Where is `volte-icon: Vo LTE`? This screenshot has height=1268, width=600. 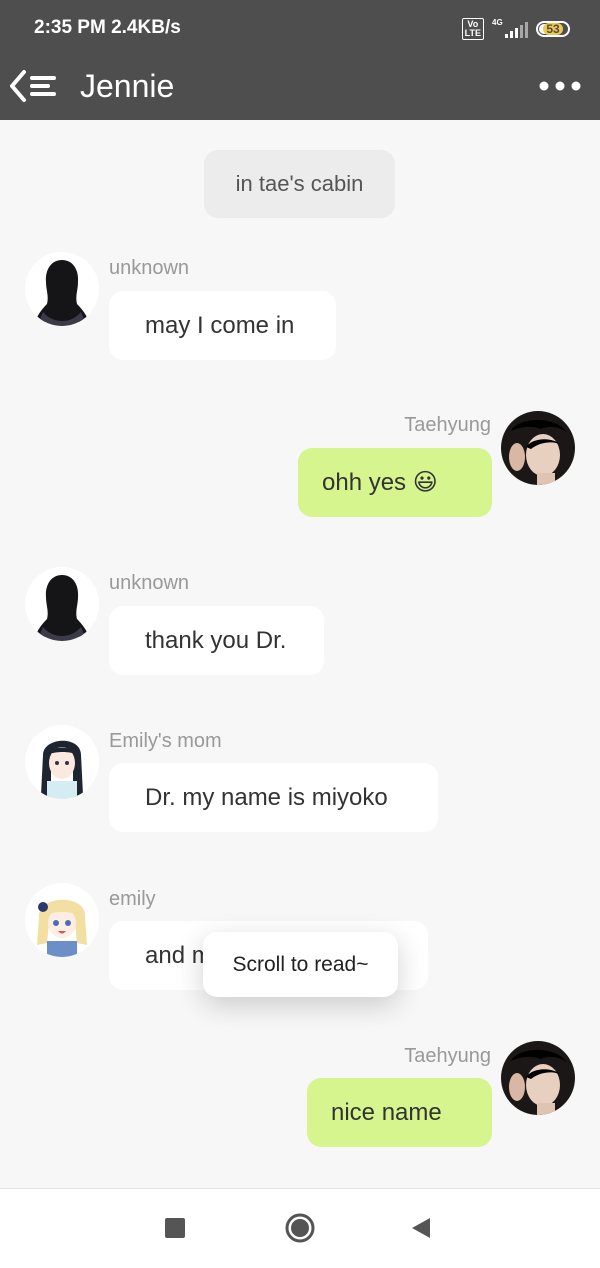
volte-icon: Vo LTE is located at coordinates (472, 29).